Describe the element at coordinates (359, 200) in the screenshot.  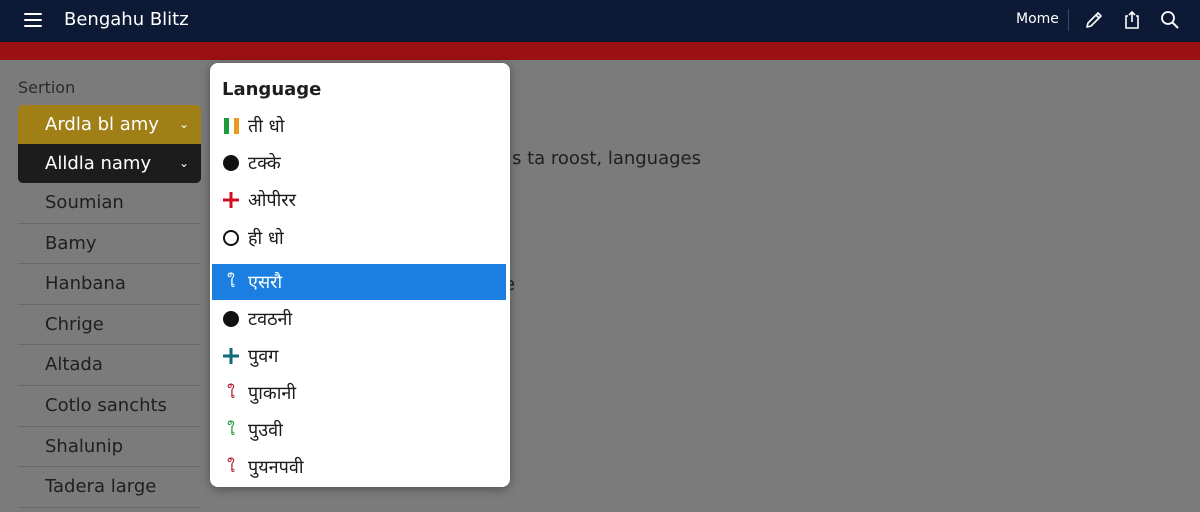
I see `language-option: ओपीरर` at that location.